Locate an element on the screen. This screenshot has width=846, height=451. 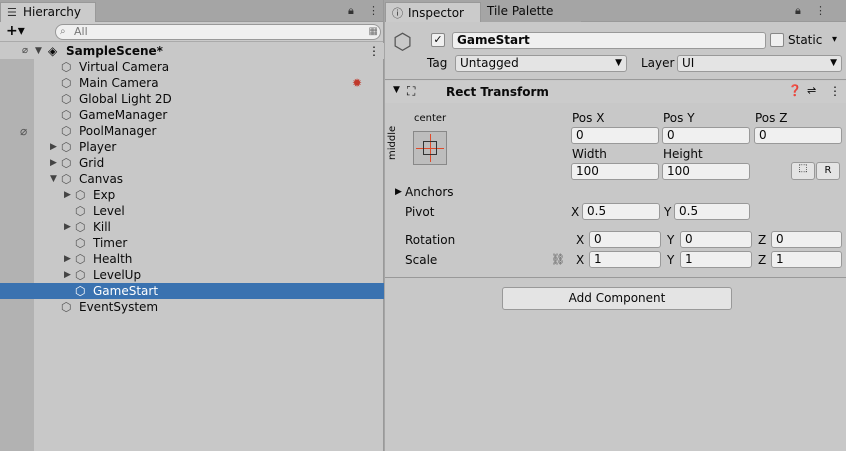
hierarchy-item: ⬡ Timer is located at coordinates (192, 243).